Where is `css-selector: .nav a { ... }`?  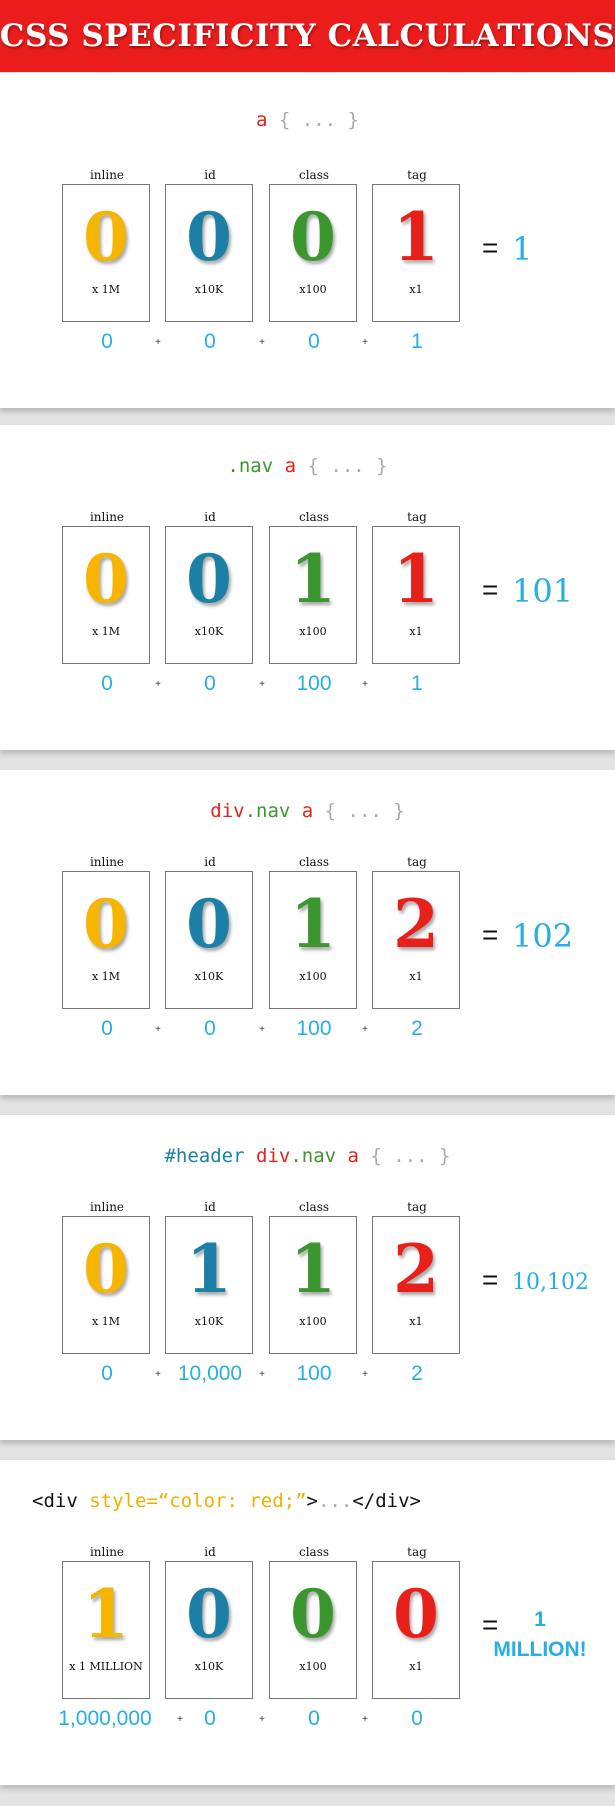 css-selector: .nav a { ... } is located at coordinates (307, 466).